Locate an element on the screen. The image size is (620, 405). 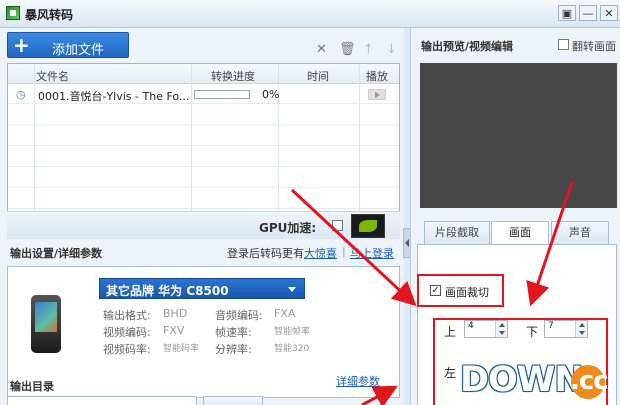
watermark-text: DOWN is located at coordinates (522, 380).